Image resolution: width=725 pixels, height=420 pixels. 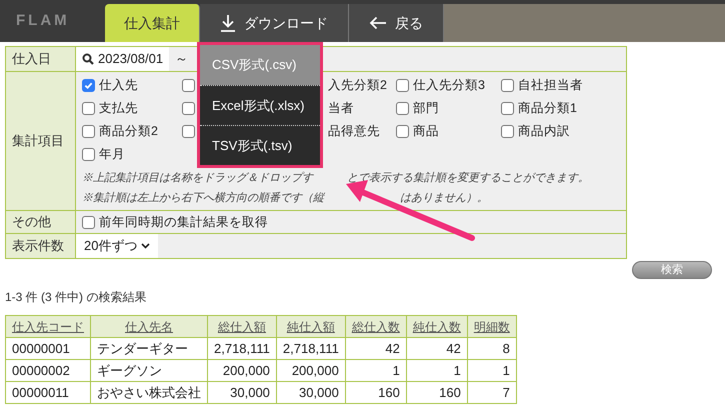 I want to click on option-label: 年月, so click(x=112, y=154).